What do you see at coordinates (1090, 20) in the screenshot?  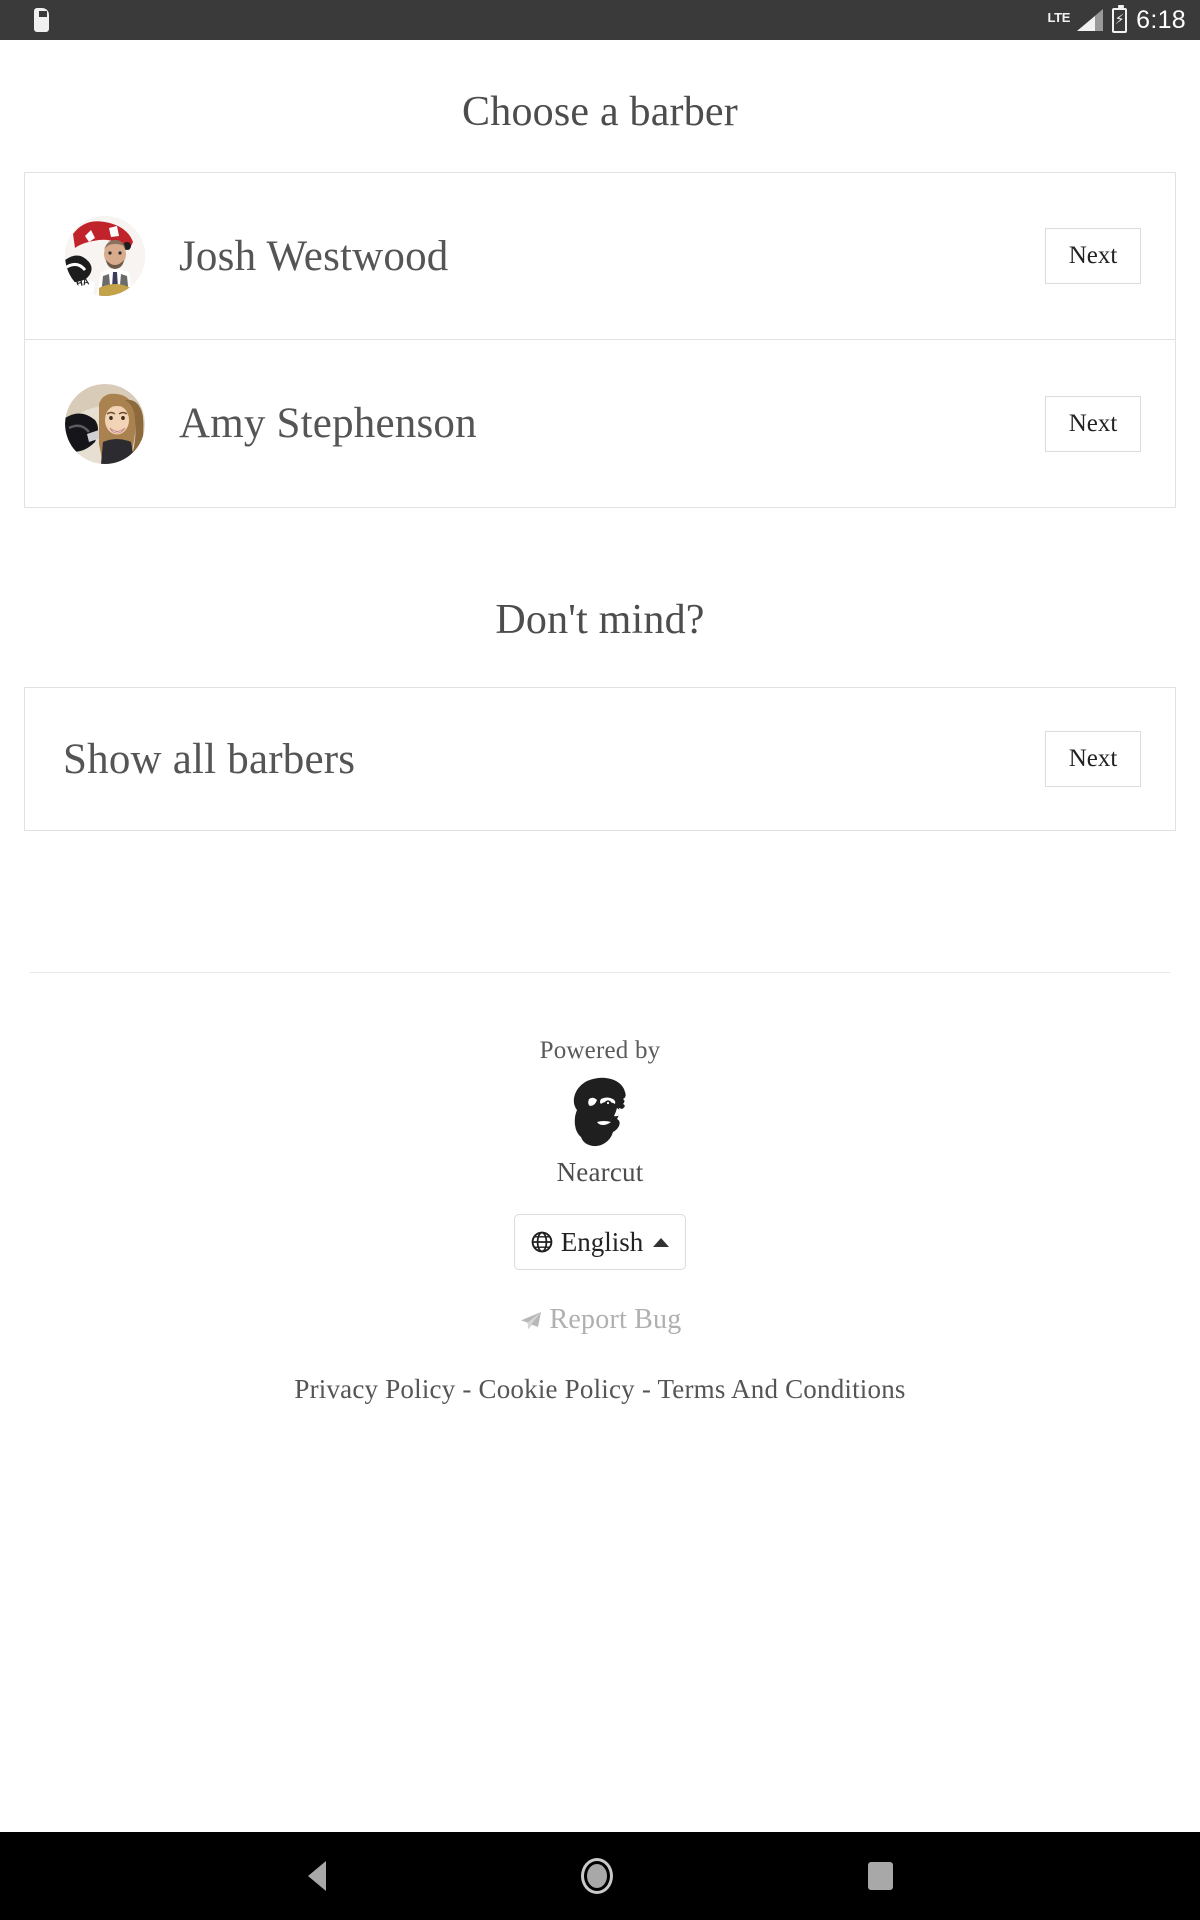 I see `signal-bars-icon` at bounding box center [1090, 20].